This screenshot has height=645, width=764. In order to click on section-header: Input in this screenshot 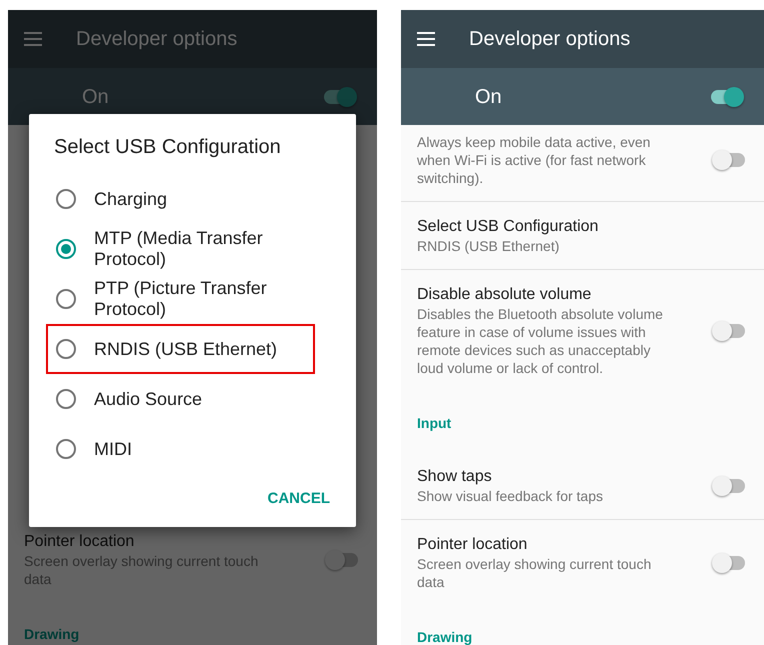, I will do `click(434, 423)`.